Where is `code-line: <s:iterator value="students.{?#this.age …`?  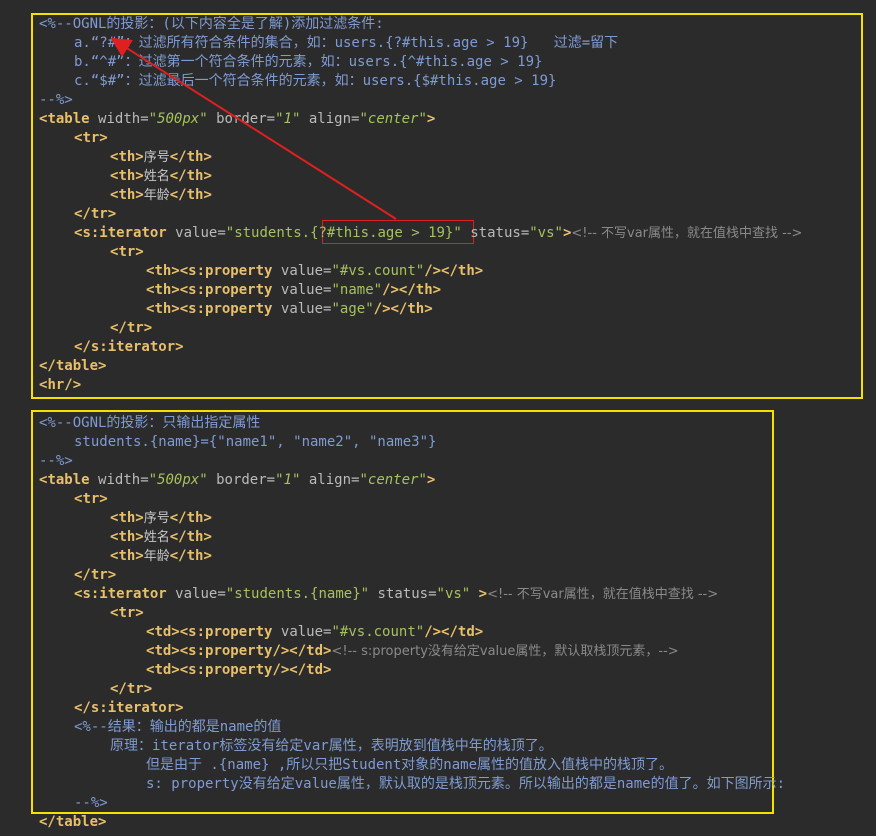
code-line: <s:iterator value="students.{?#this.age … is located at coordinates (438, 233).